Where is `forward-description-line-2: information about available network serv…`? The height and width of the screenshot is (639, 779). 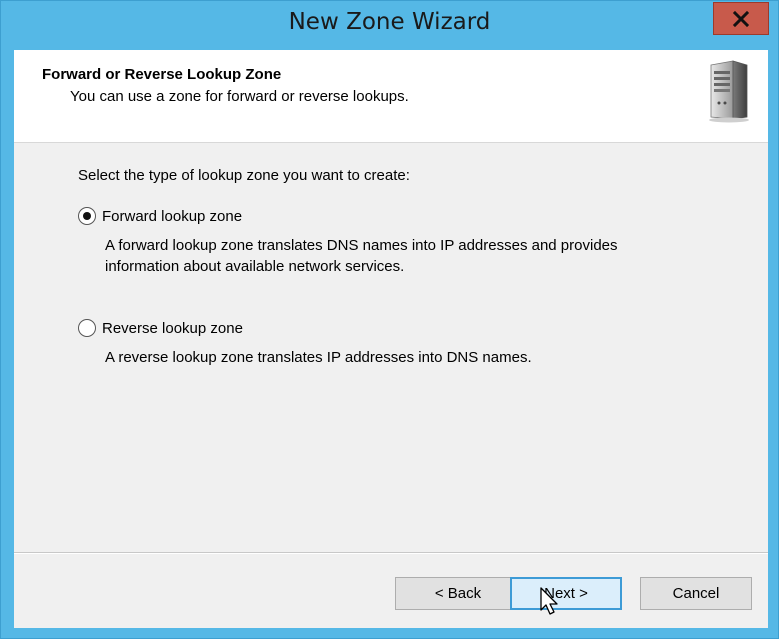
forward-description-line-2: information about available network serv… is located at coordinates (255, 266).